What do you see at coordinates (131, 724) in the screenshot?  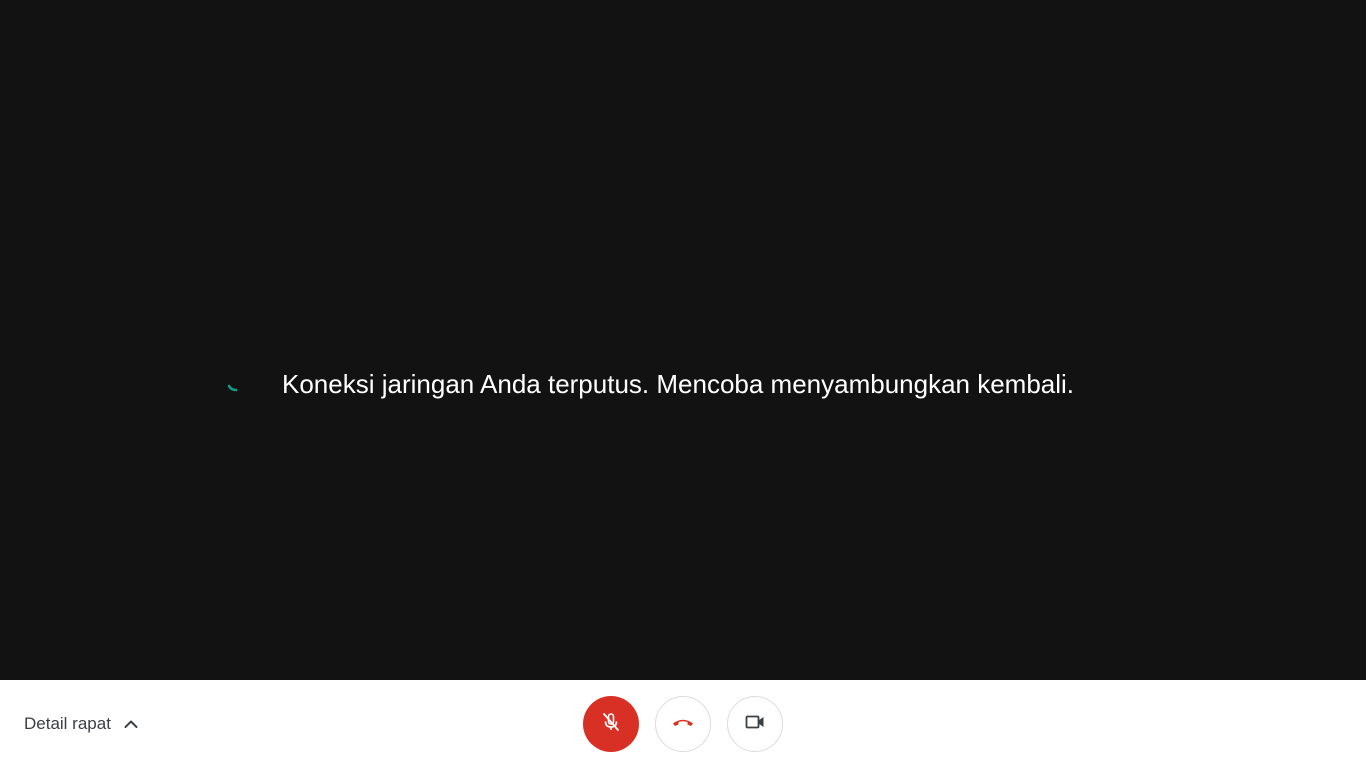 I see `chevron-up-icon` at bounding box center [131, 724].